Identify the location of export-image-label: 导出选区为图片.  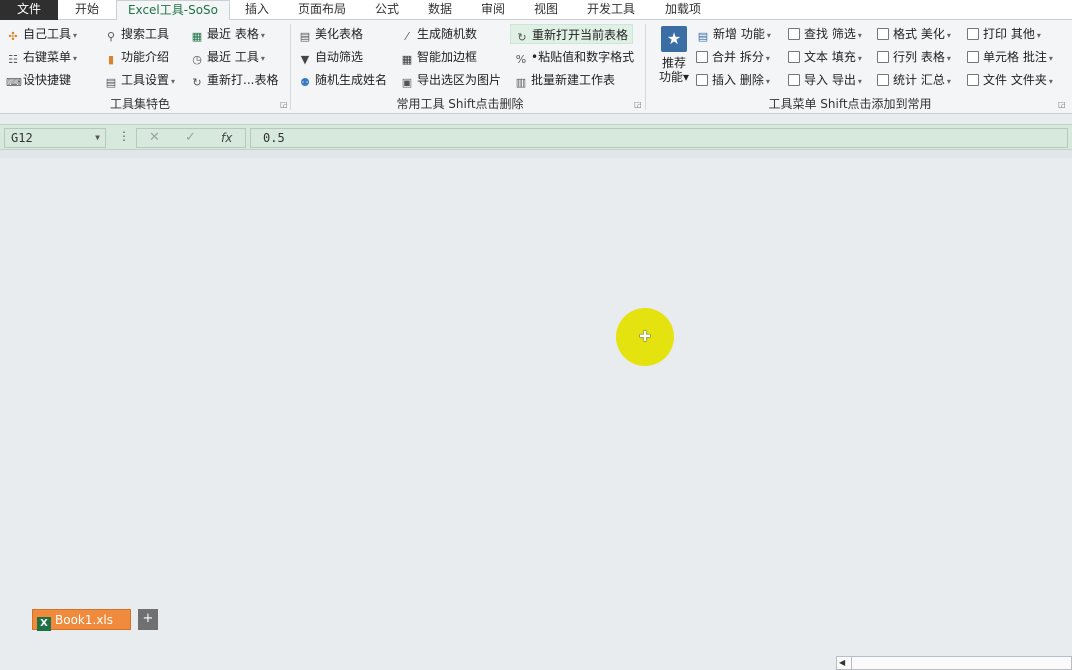
(459, 80).